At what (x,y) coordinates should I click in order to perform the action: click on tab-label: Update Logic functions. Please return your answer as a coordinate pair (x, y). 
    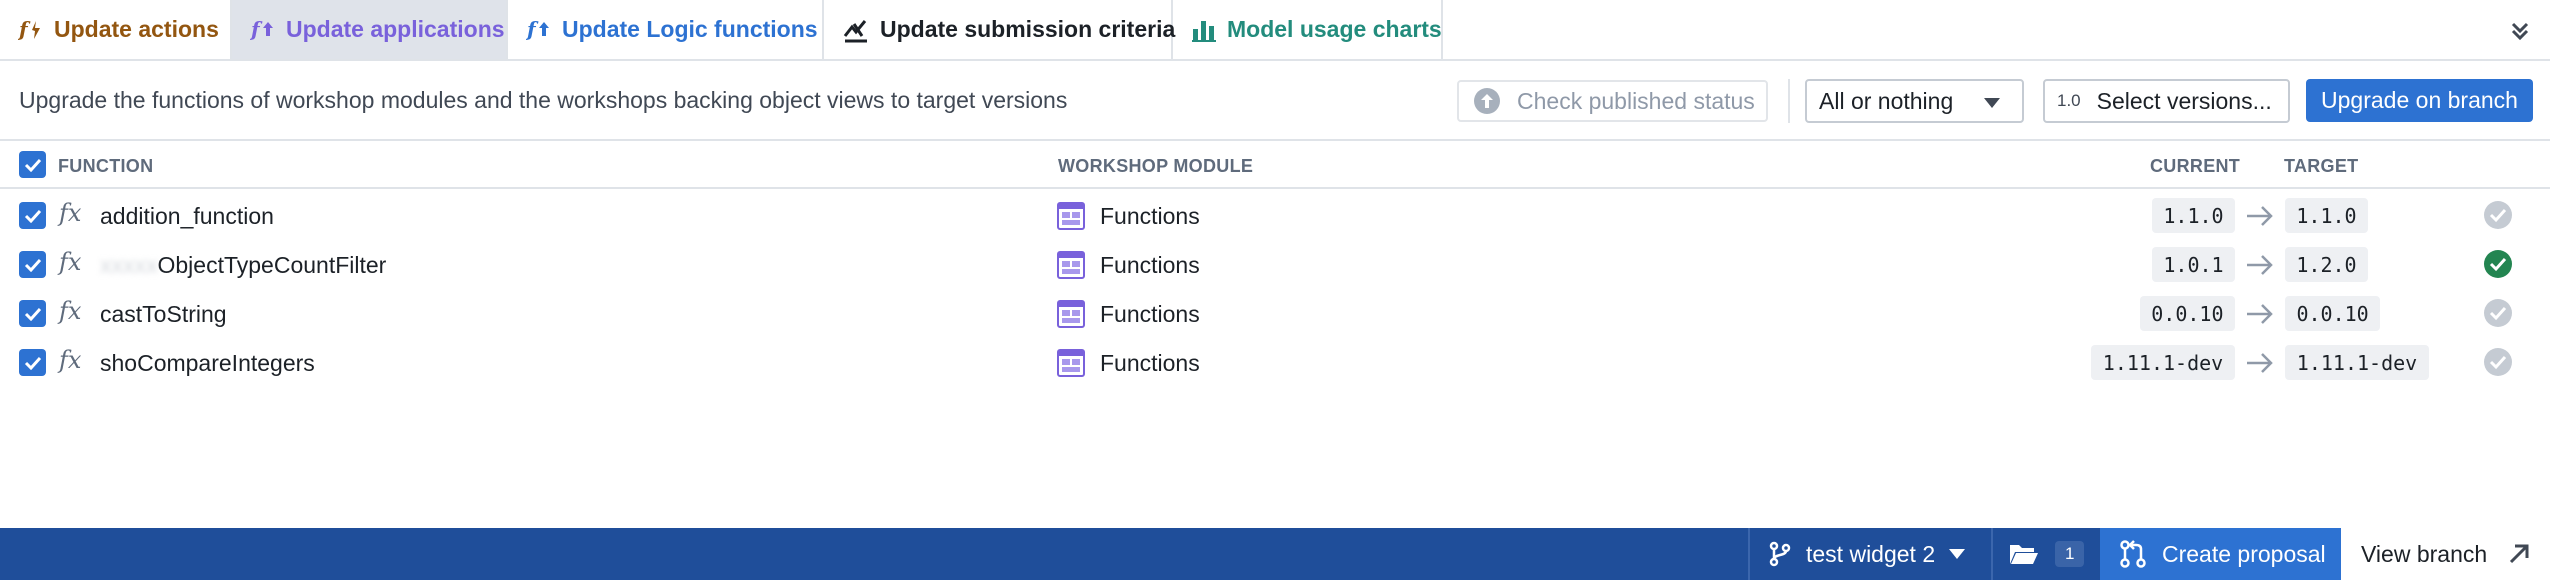
    Looking at the image, I should click on (690, 29).